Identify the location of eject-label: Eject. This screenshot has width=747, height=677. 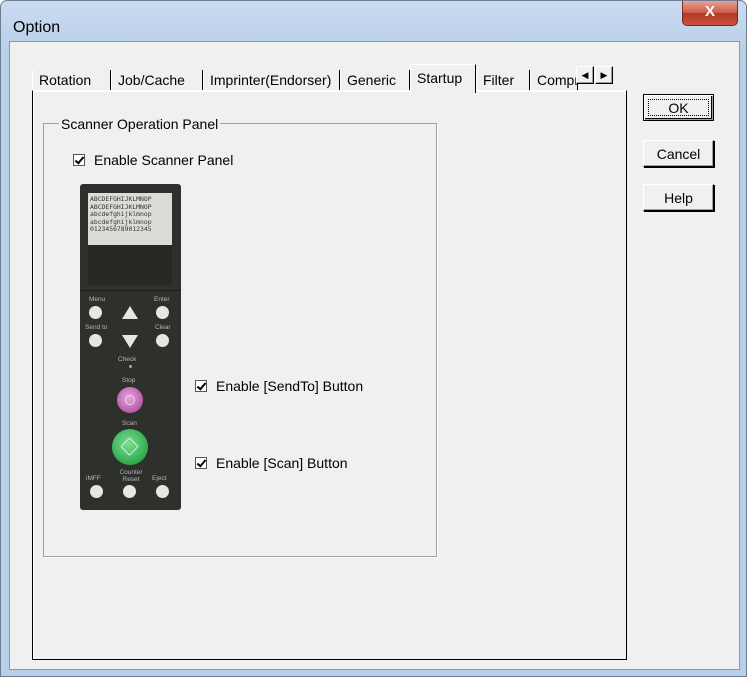
(159, 478).